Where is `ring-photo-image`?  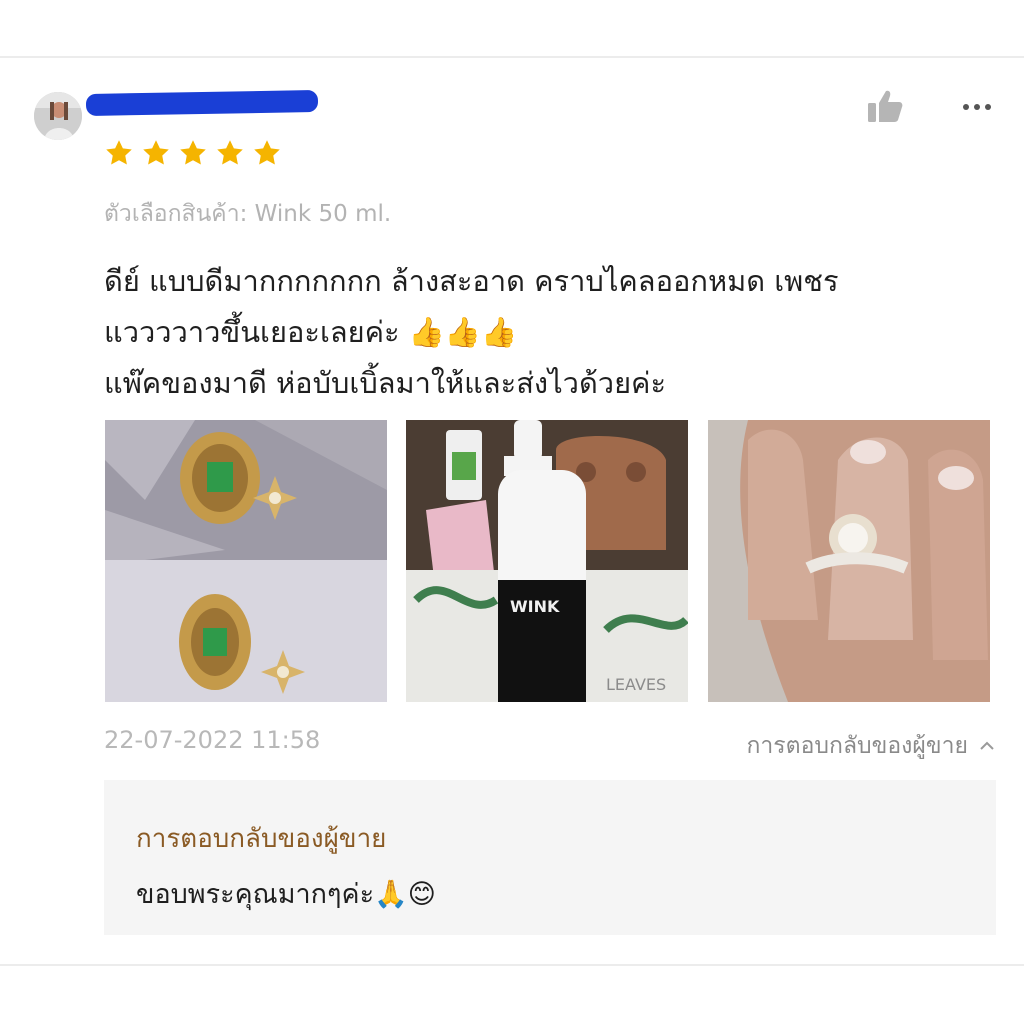 ring-photo-image is located at coordinates (849, 561).